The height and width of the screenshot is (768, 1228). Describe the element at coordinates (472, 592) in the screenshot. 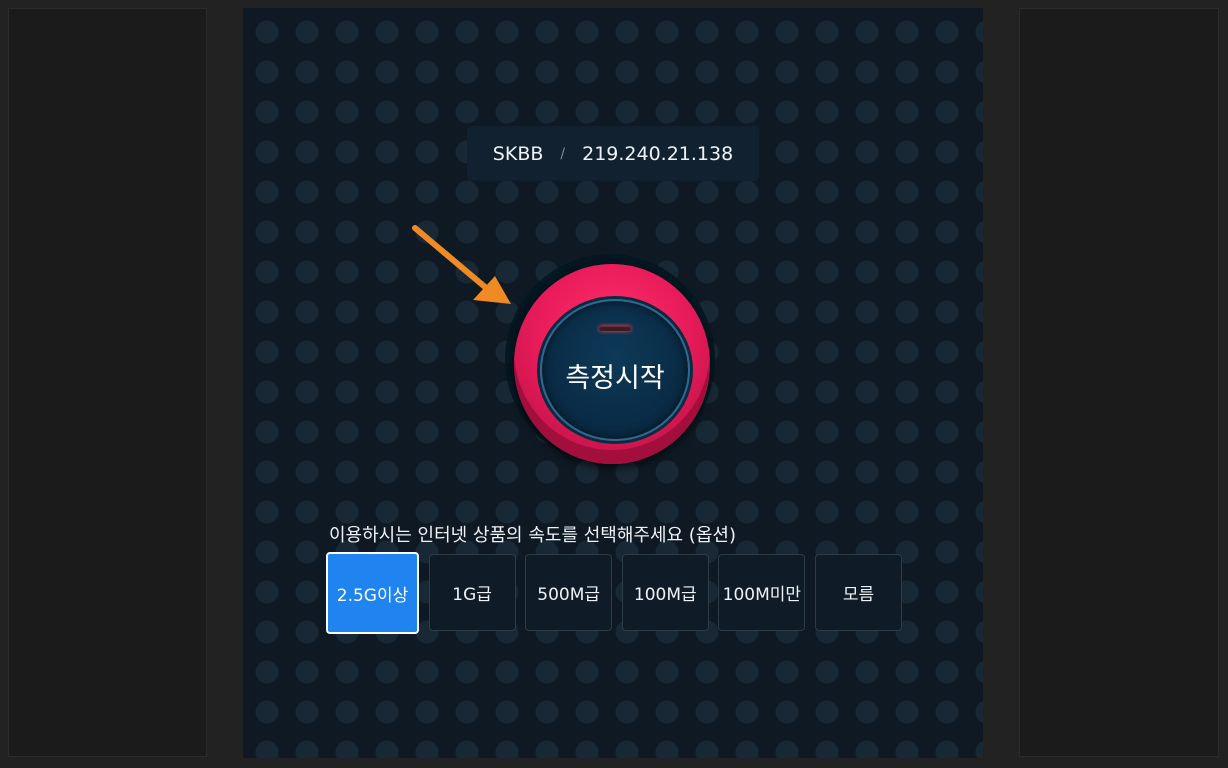

I see `speed-option-1g: 1G급` at that location.